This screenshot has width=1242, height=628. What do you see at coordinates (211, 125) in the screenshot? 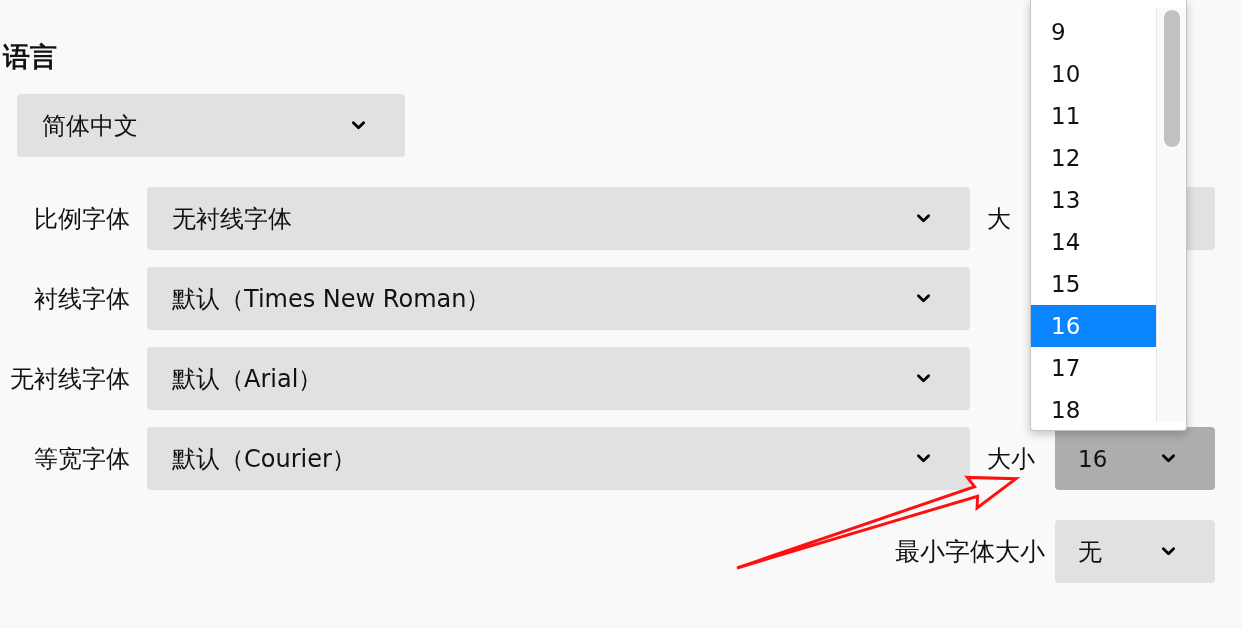
I see `language-select: 简体中文` at bounding box center [211, 125].